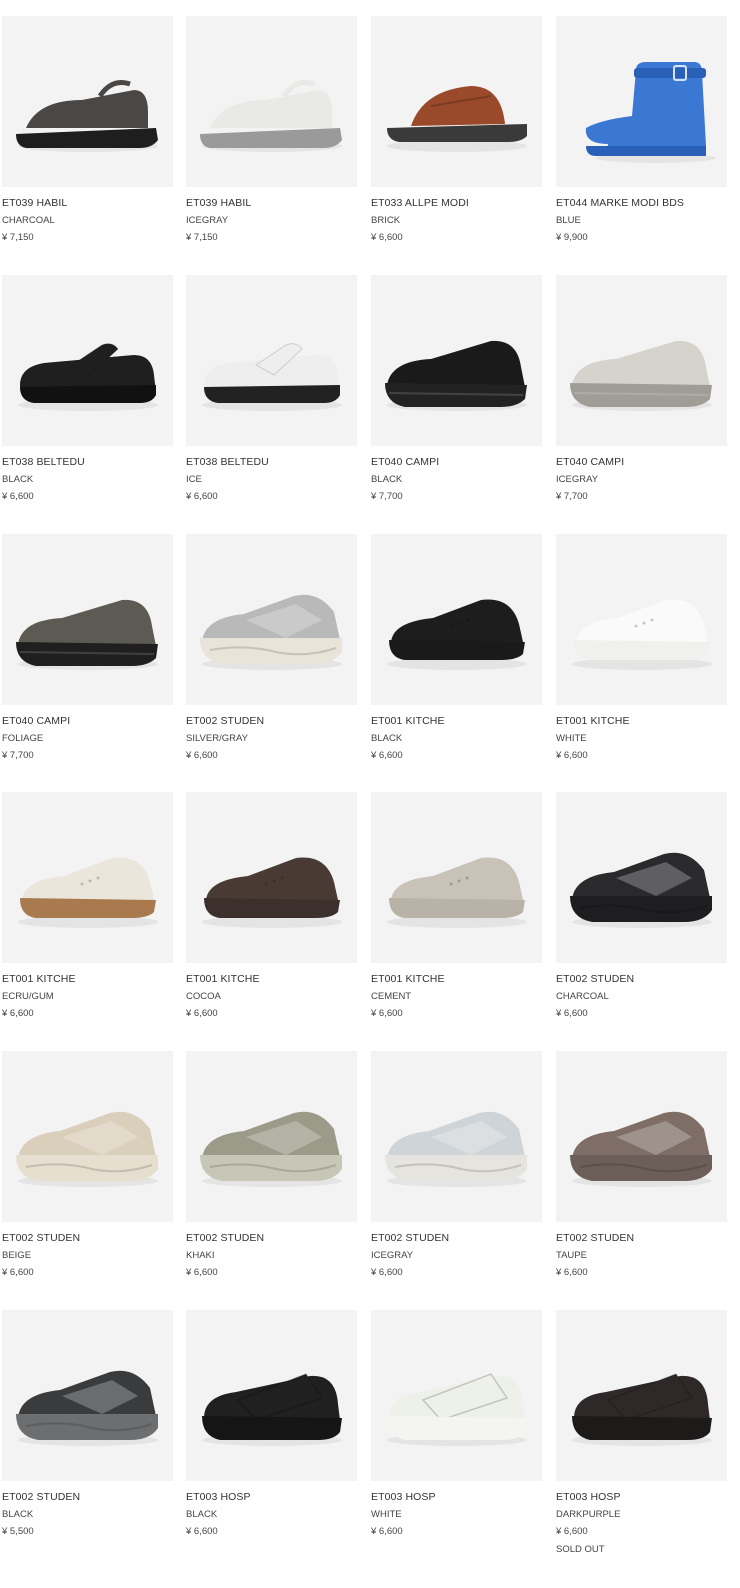 This screenshot has height=1588, width=740. I want to click on product-price: ¥ 9,900, so click(572, 237).